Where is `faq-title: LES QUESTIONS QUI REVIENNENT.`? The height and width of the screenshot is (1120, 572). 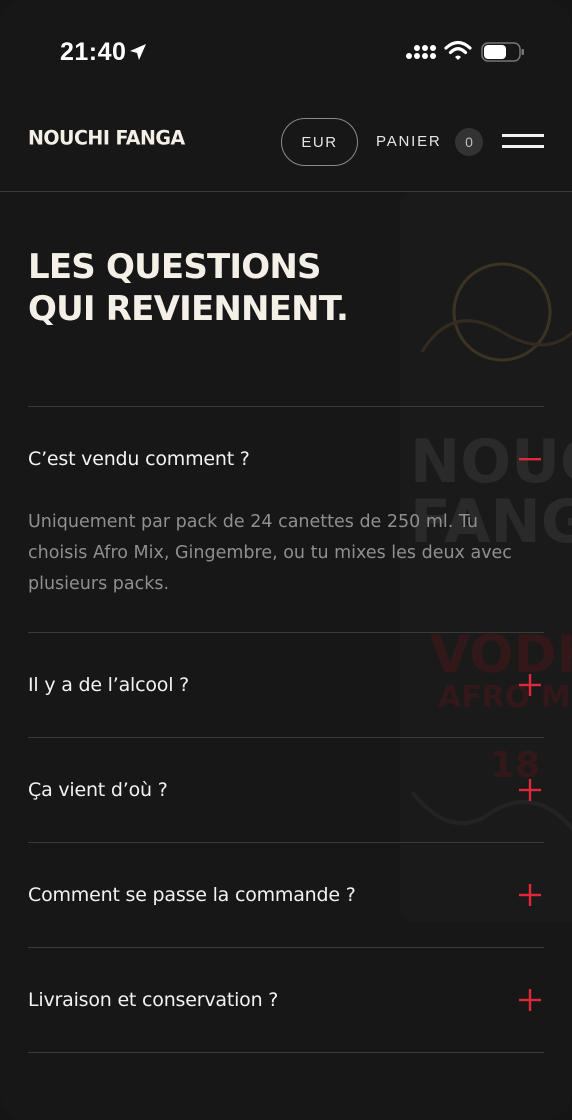 faq-title: LES QUESTIONS QUI REVIENNENT. is located at coordinates (238, 288).